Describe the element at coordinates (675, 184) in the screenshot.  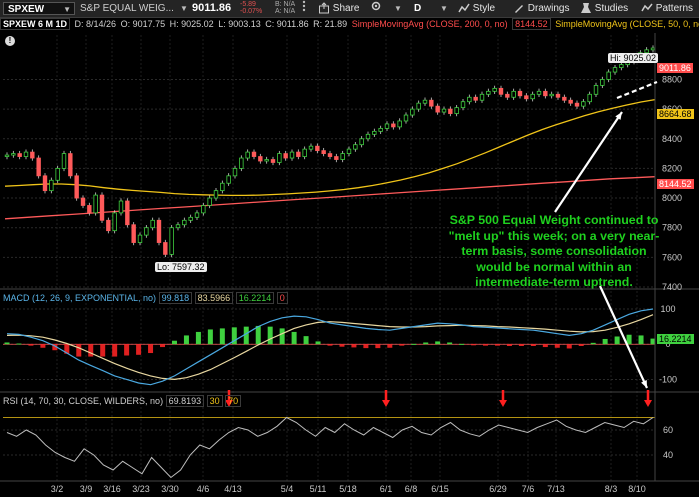
I see `sma200-tag: 8144.52` at that location.